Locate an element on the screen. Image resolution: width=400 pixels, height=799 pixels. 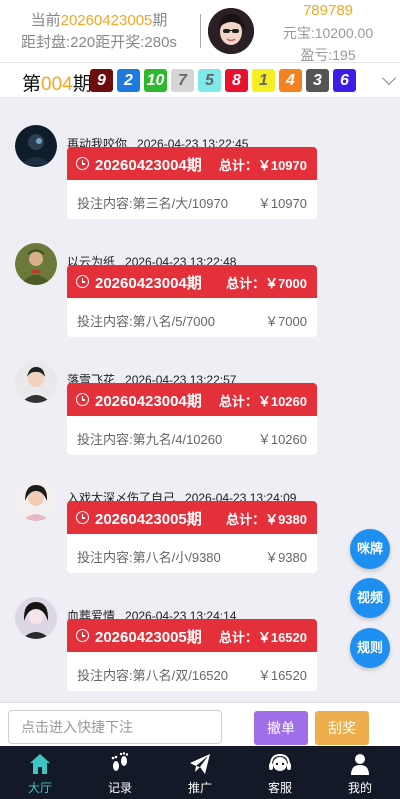
issue-prefix: 第 is located at coordinates (32, 84).